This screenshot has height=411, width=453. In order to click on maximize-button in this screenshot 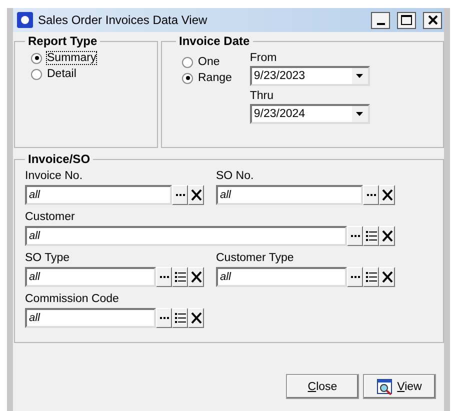, I will do `click(406, 20)`.